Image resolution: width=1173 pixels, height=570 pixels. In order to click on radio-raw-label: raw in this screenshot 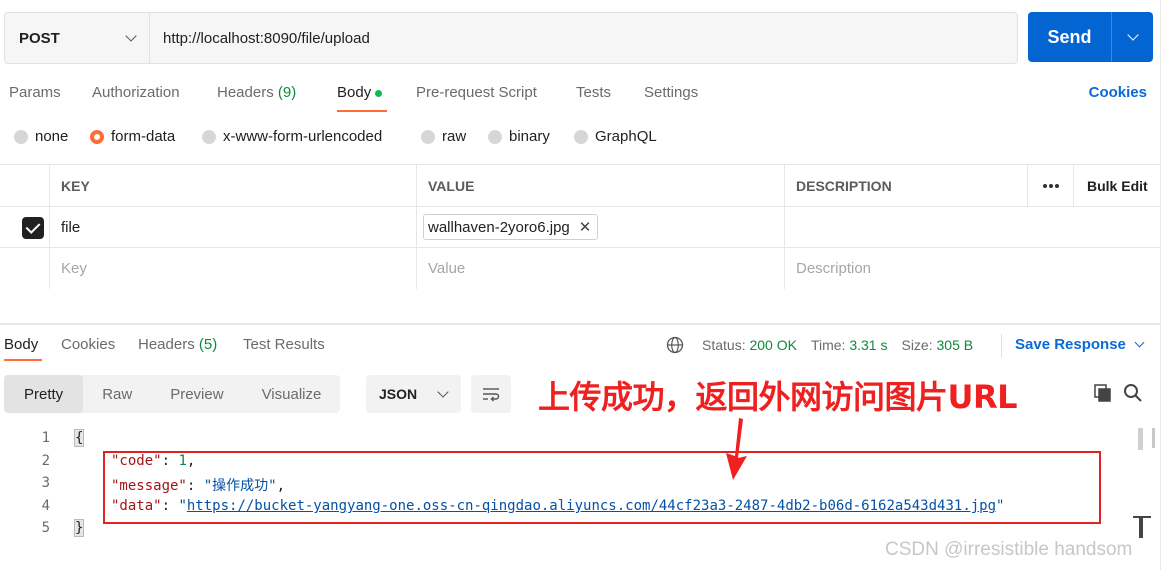, I will do `click(454, 136)`.